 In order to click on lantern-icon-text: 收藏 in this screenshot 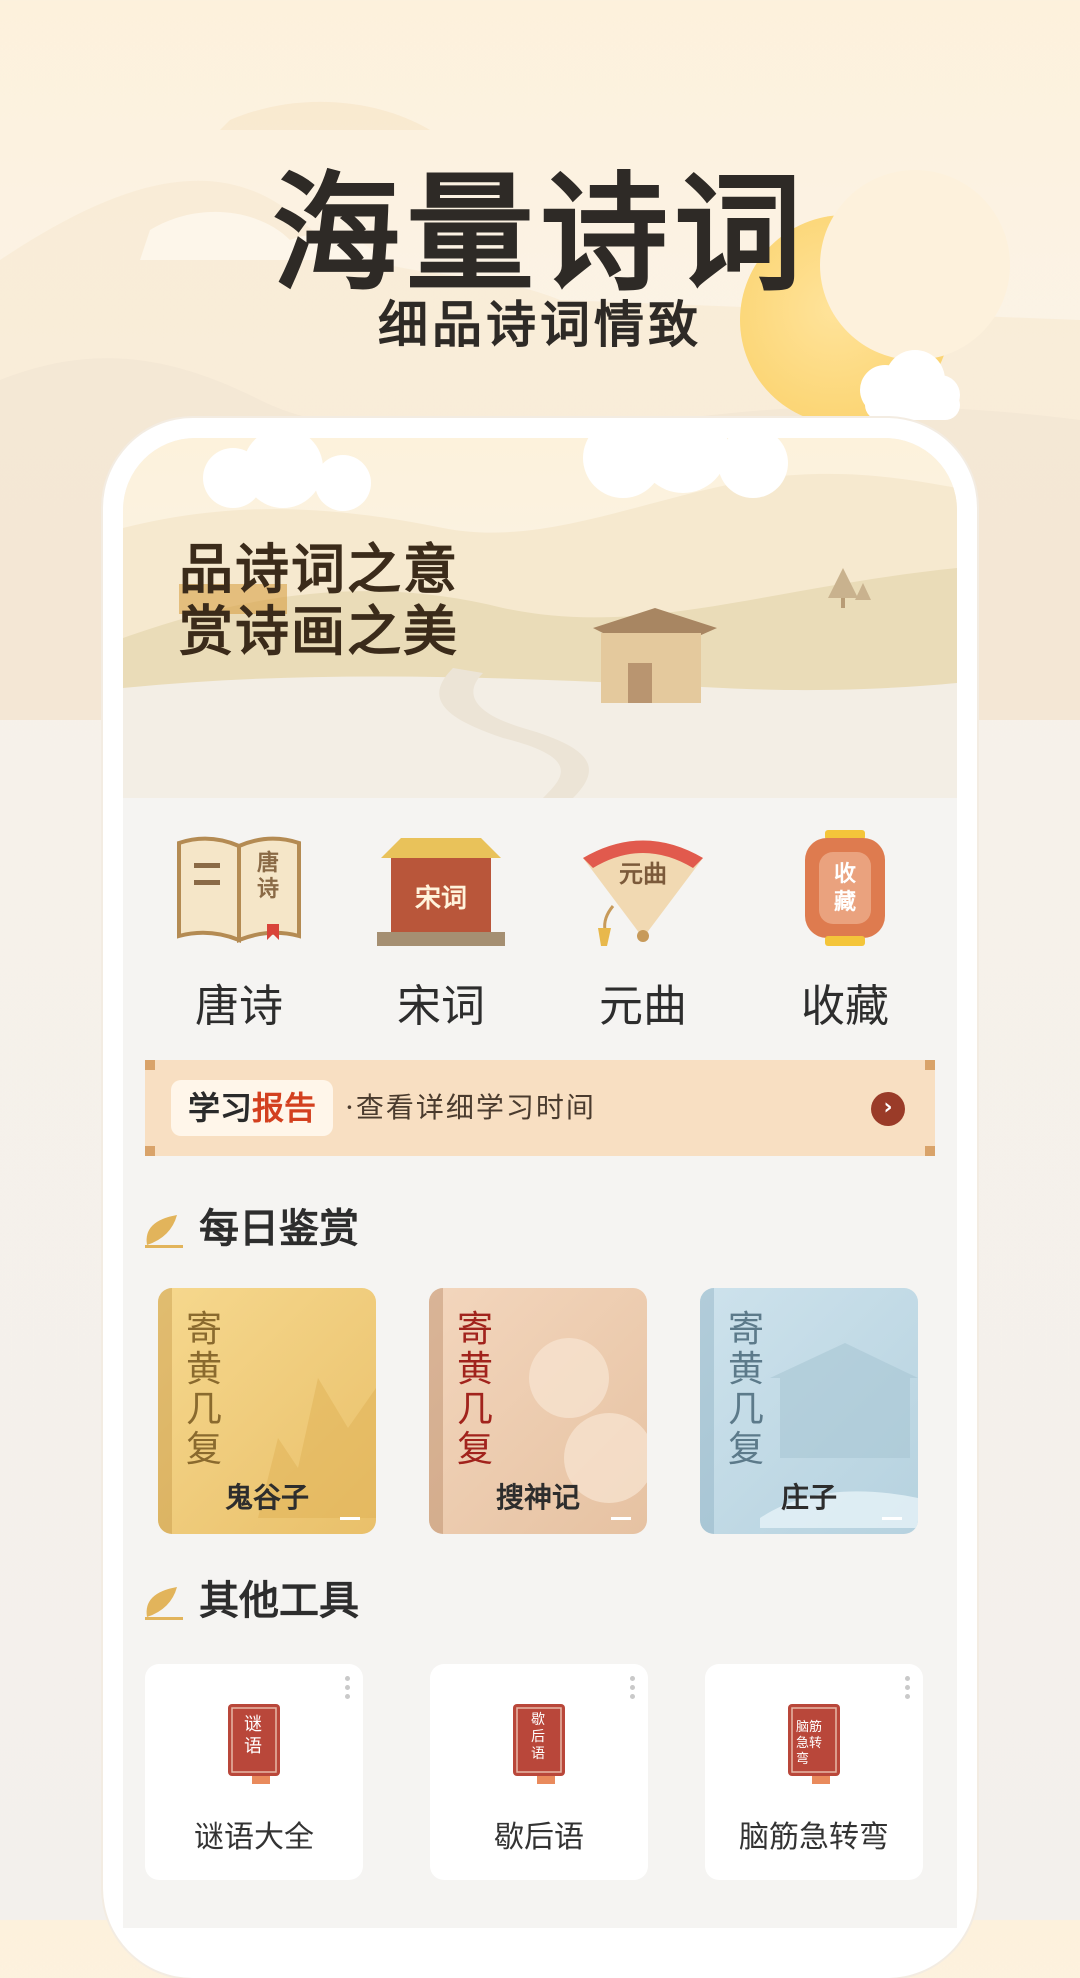, I will do `click(845, 888)`.